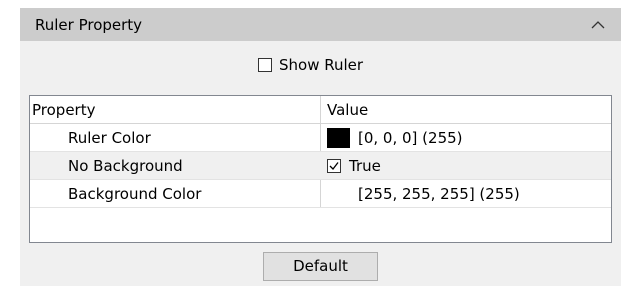  What do you see at coordinates (320, 194) in the screenshot?
I see `grid-row-background-color: Background Color [255, 255, 255] (255)` at bounding box center [320, 194].